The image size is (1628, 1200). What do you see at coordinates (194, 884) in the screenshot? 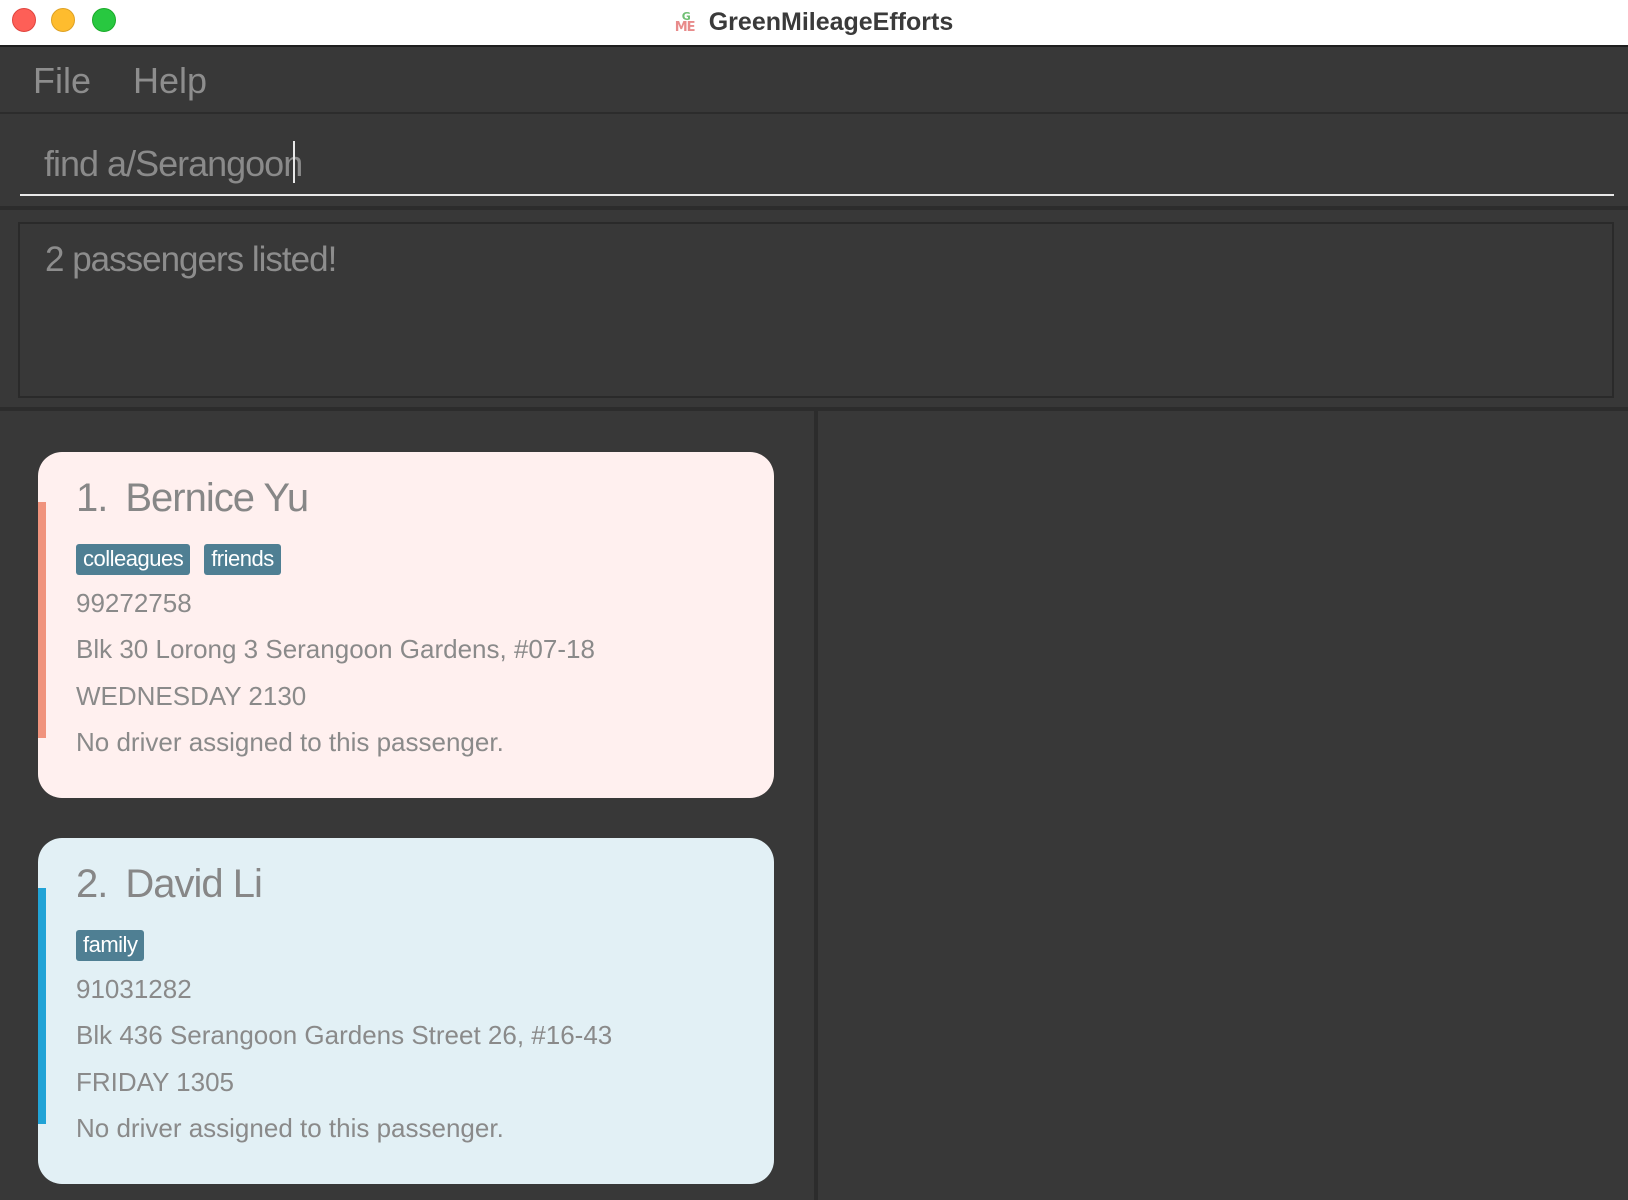
I see `passenger-name: David Li` at bounding box center [194, 884].